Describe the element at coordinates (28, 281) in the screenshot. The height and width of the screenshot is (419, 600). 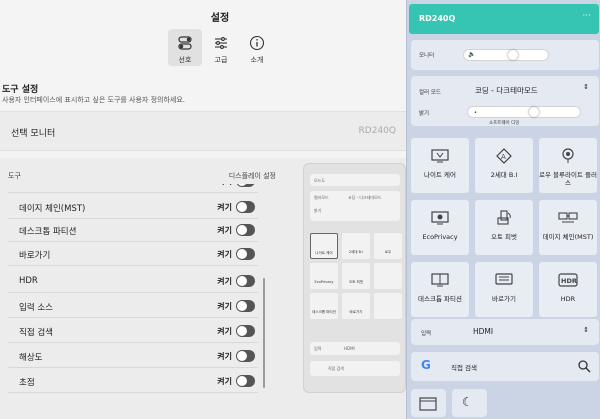
I see `tool-name: HDR` at that location.